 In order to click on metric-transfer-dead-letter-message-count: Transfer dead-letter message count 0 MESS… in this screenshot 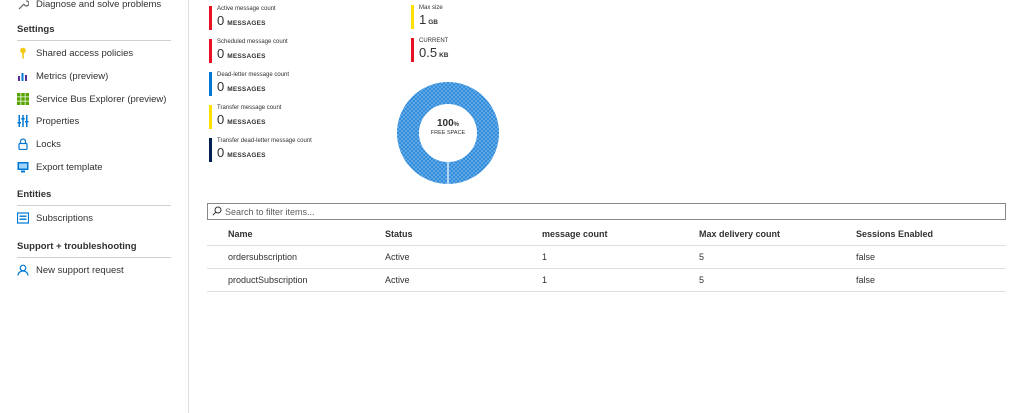, I will do `click(296, 150)`.